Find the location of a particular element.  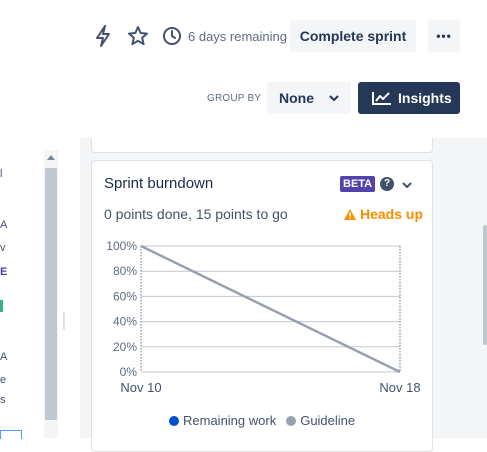

fragment-text: l is located at coordinates (1, 174).